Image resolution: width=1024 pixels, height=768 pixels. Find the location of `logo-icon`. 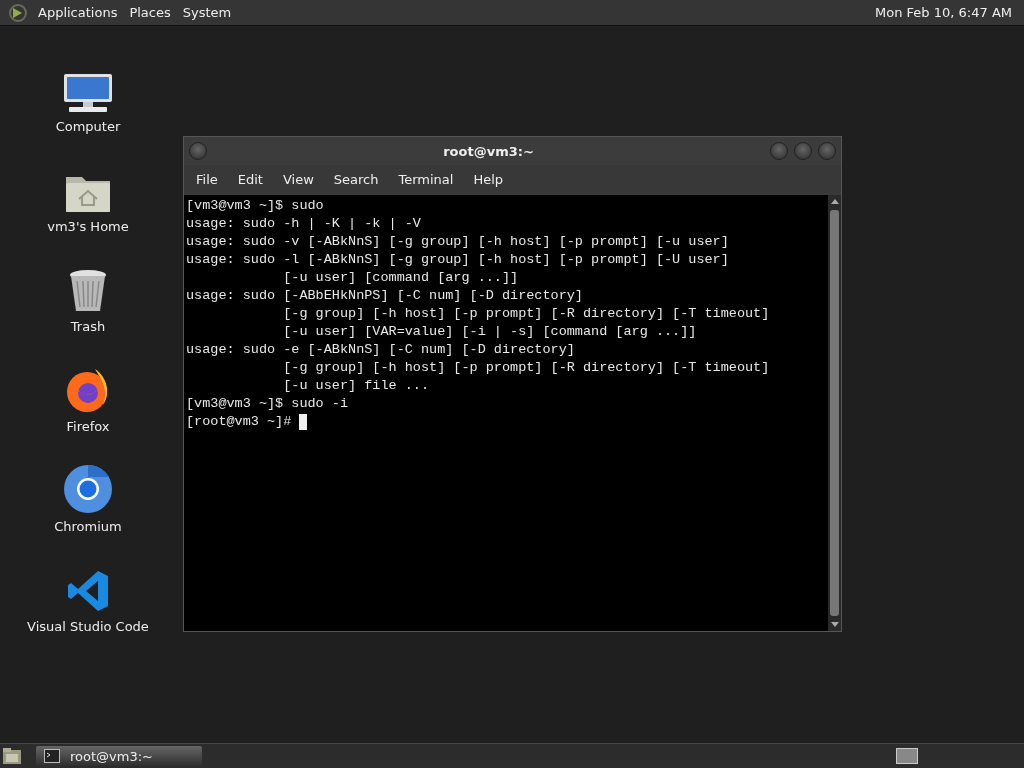

logo-icon is located at coordinates (18, 12).